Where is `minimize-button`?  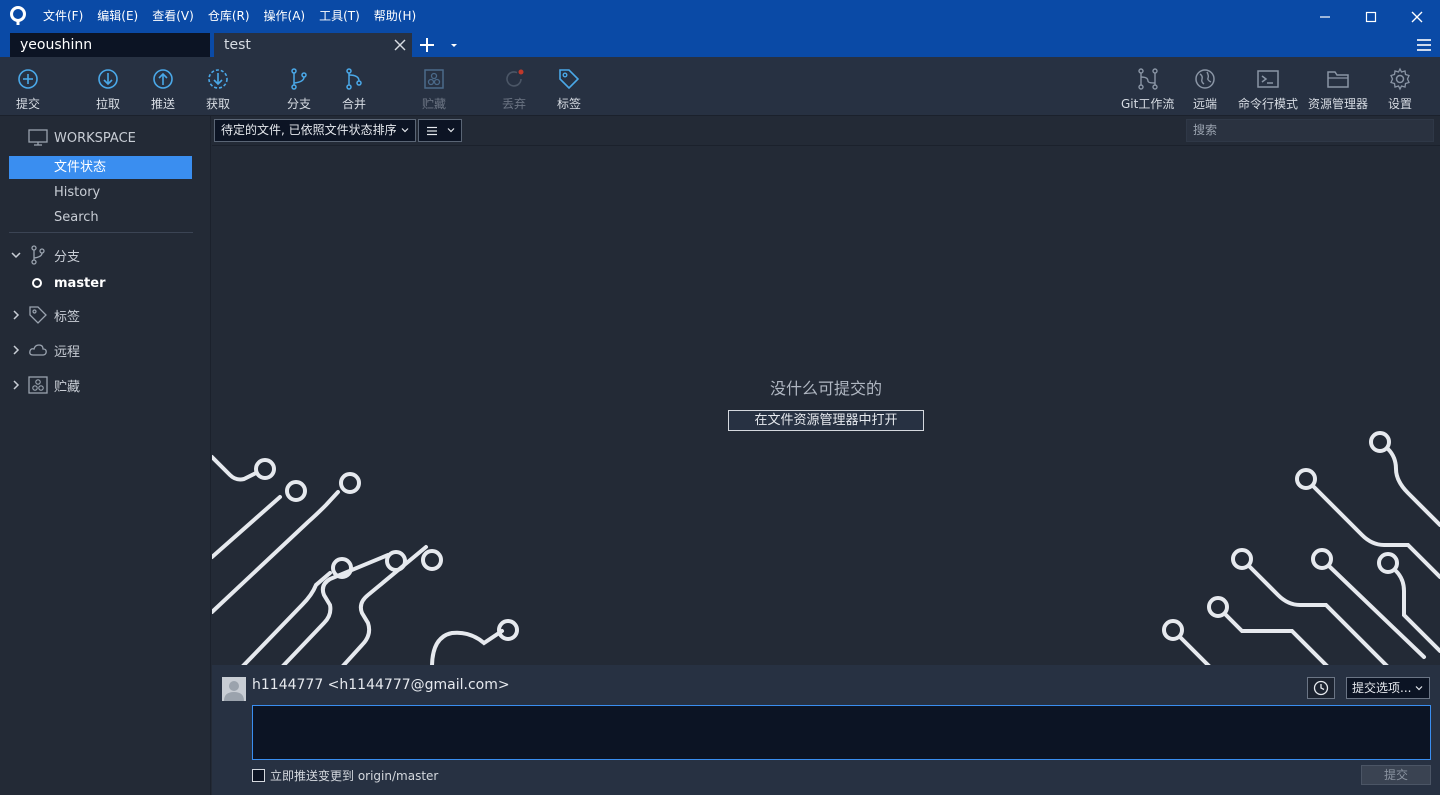
minimize-button is located at coordinates (1325, 16).